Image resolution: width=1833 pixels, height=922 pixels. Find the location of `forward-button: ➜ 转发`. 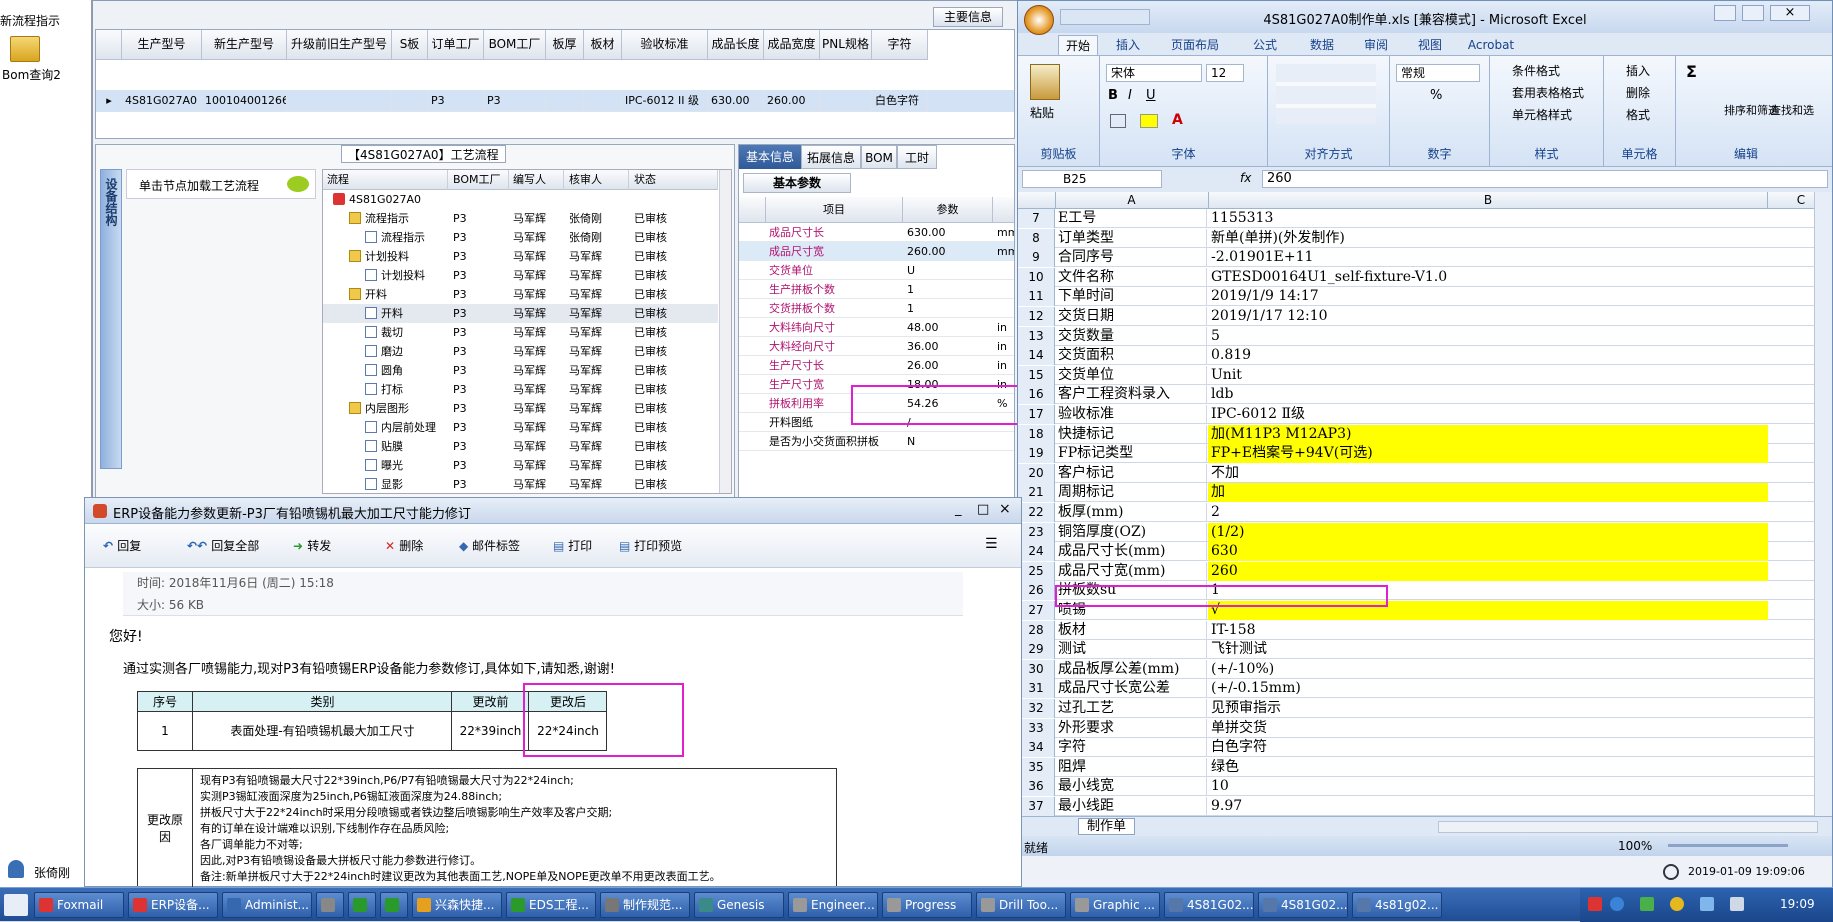

forward-button: ➜ 转发 is located at coordinates (312, 546).